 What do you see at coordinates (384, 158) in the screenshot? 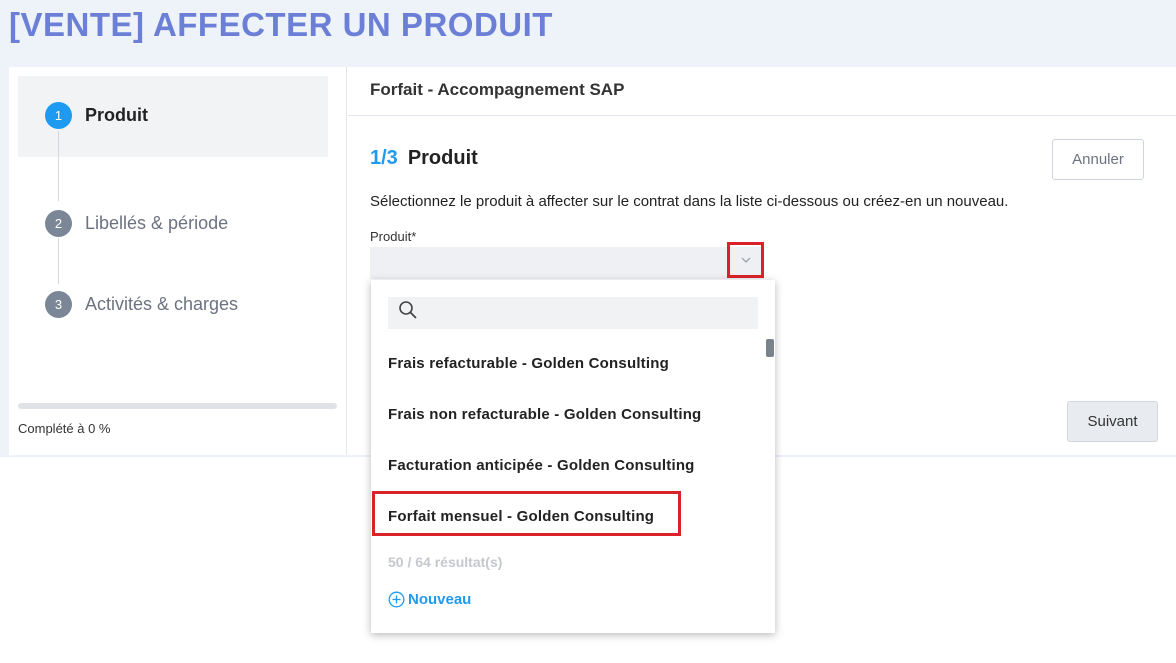
I see `step-fraction: 1/3` at bounding box center [384, 158].